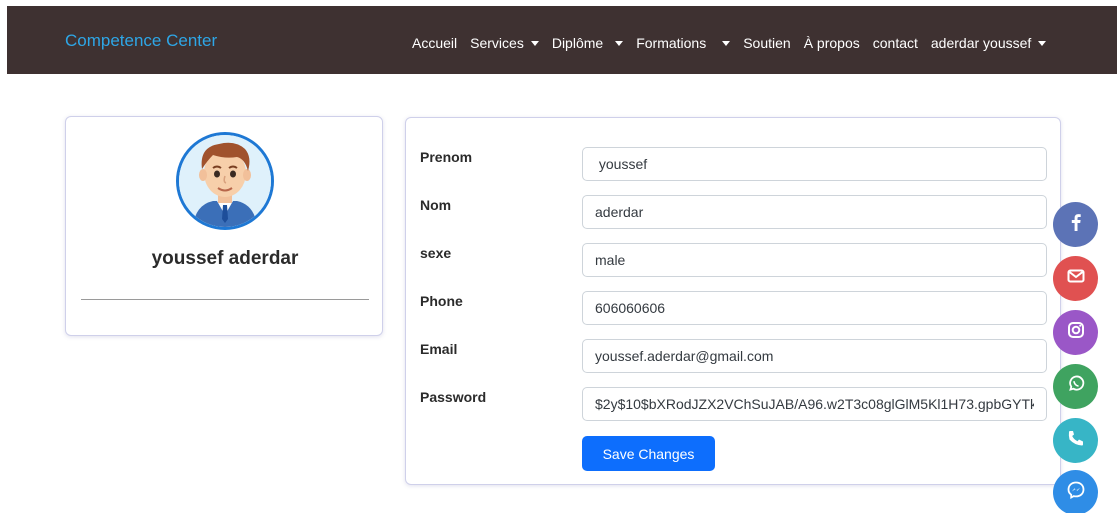  Describe the element at coordinates (814, 260) in the screenshot. I see `sexe-input` at that location.